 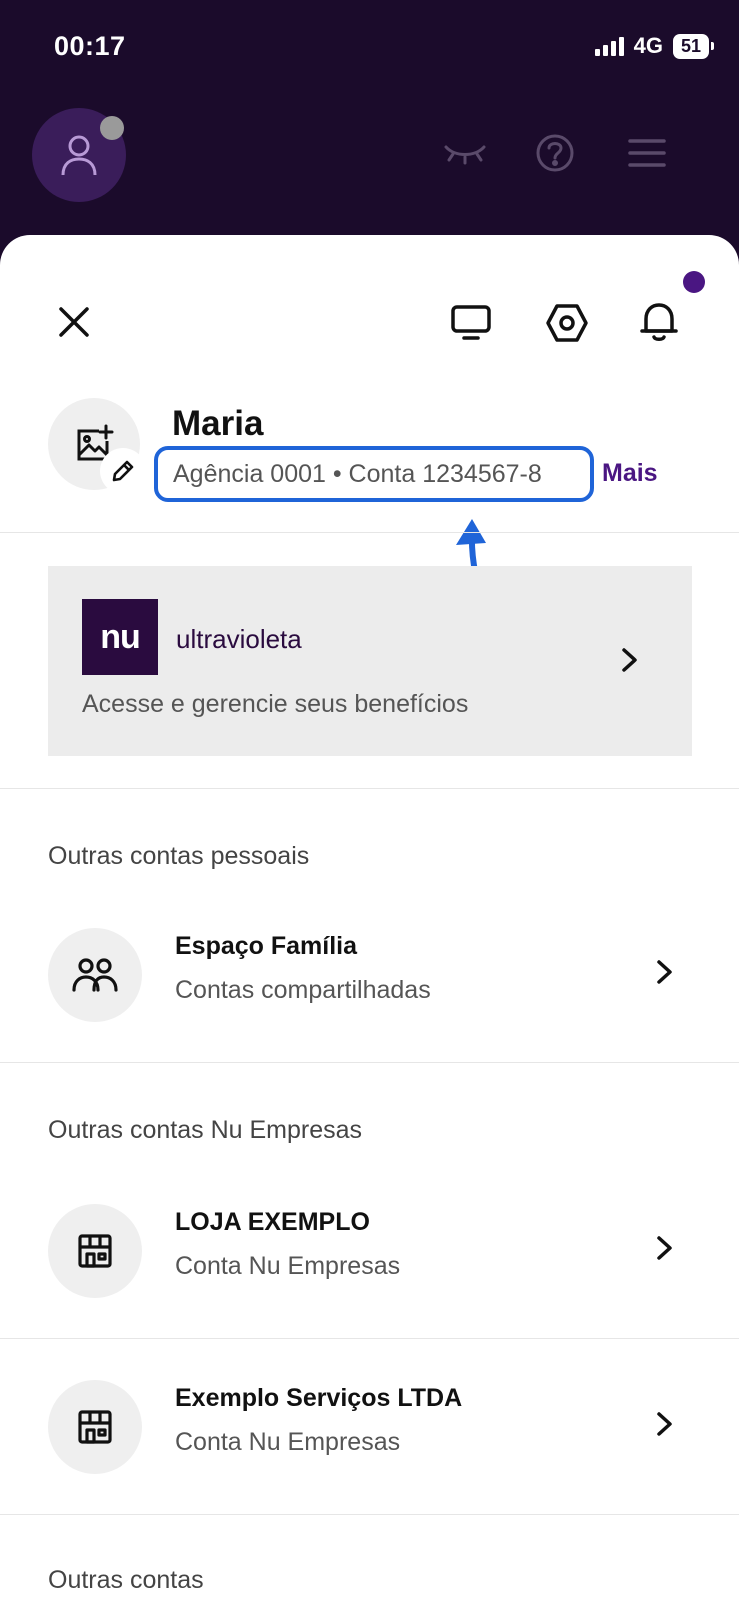 What do you see at coordinates (648, 45) in the screenshot?
I see `network-type: 4G` at bounding box center [648, 45].